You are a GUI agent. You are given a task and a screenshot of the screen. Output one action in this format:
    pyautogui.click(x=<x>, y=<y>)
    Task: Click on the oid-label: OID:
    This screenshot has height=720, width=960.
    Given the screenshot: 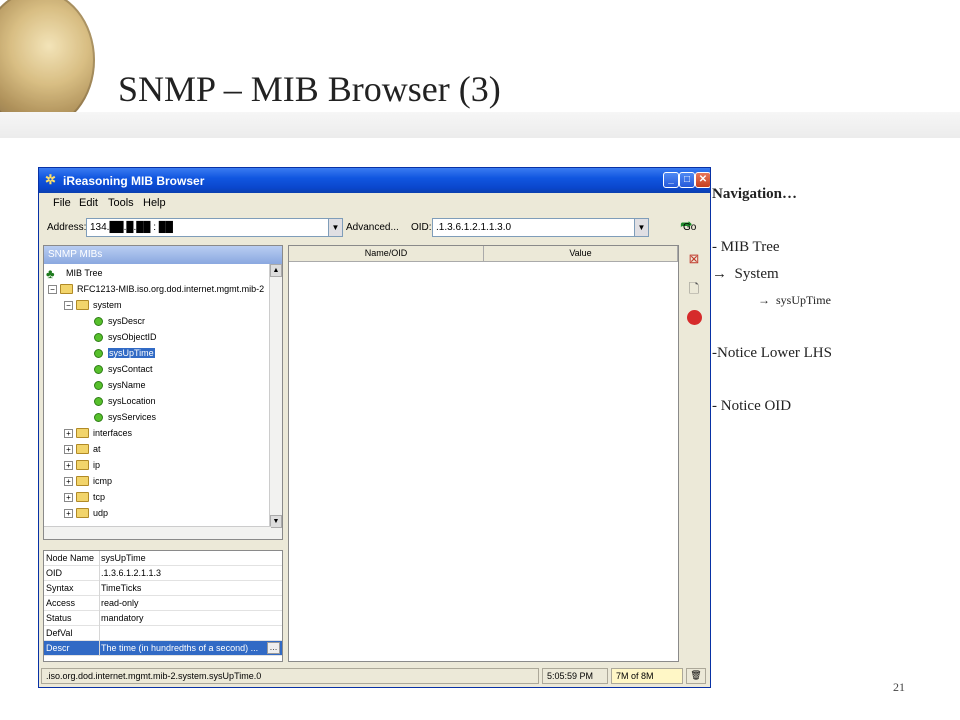 What is the action you would take?
    pyautogui.click(x=421, y=227)
    